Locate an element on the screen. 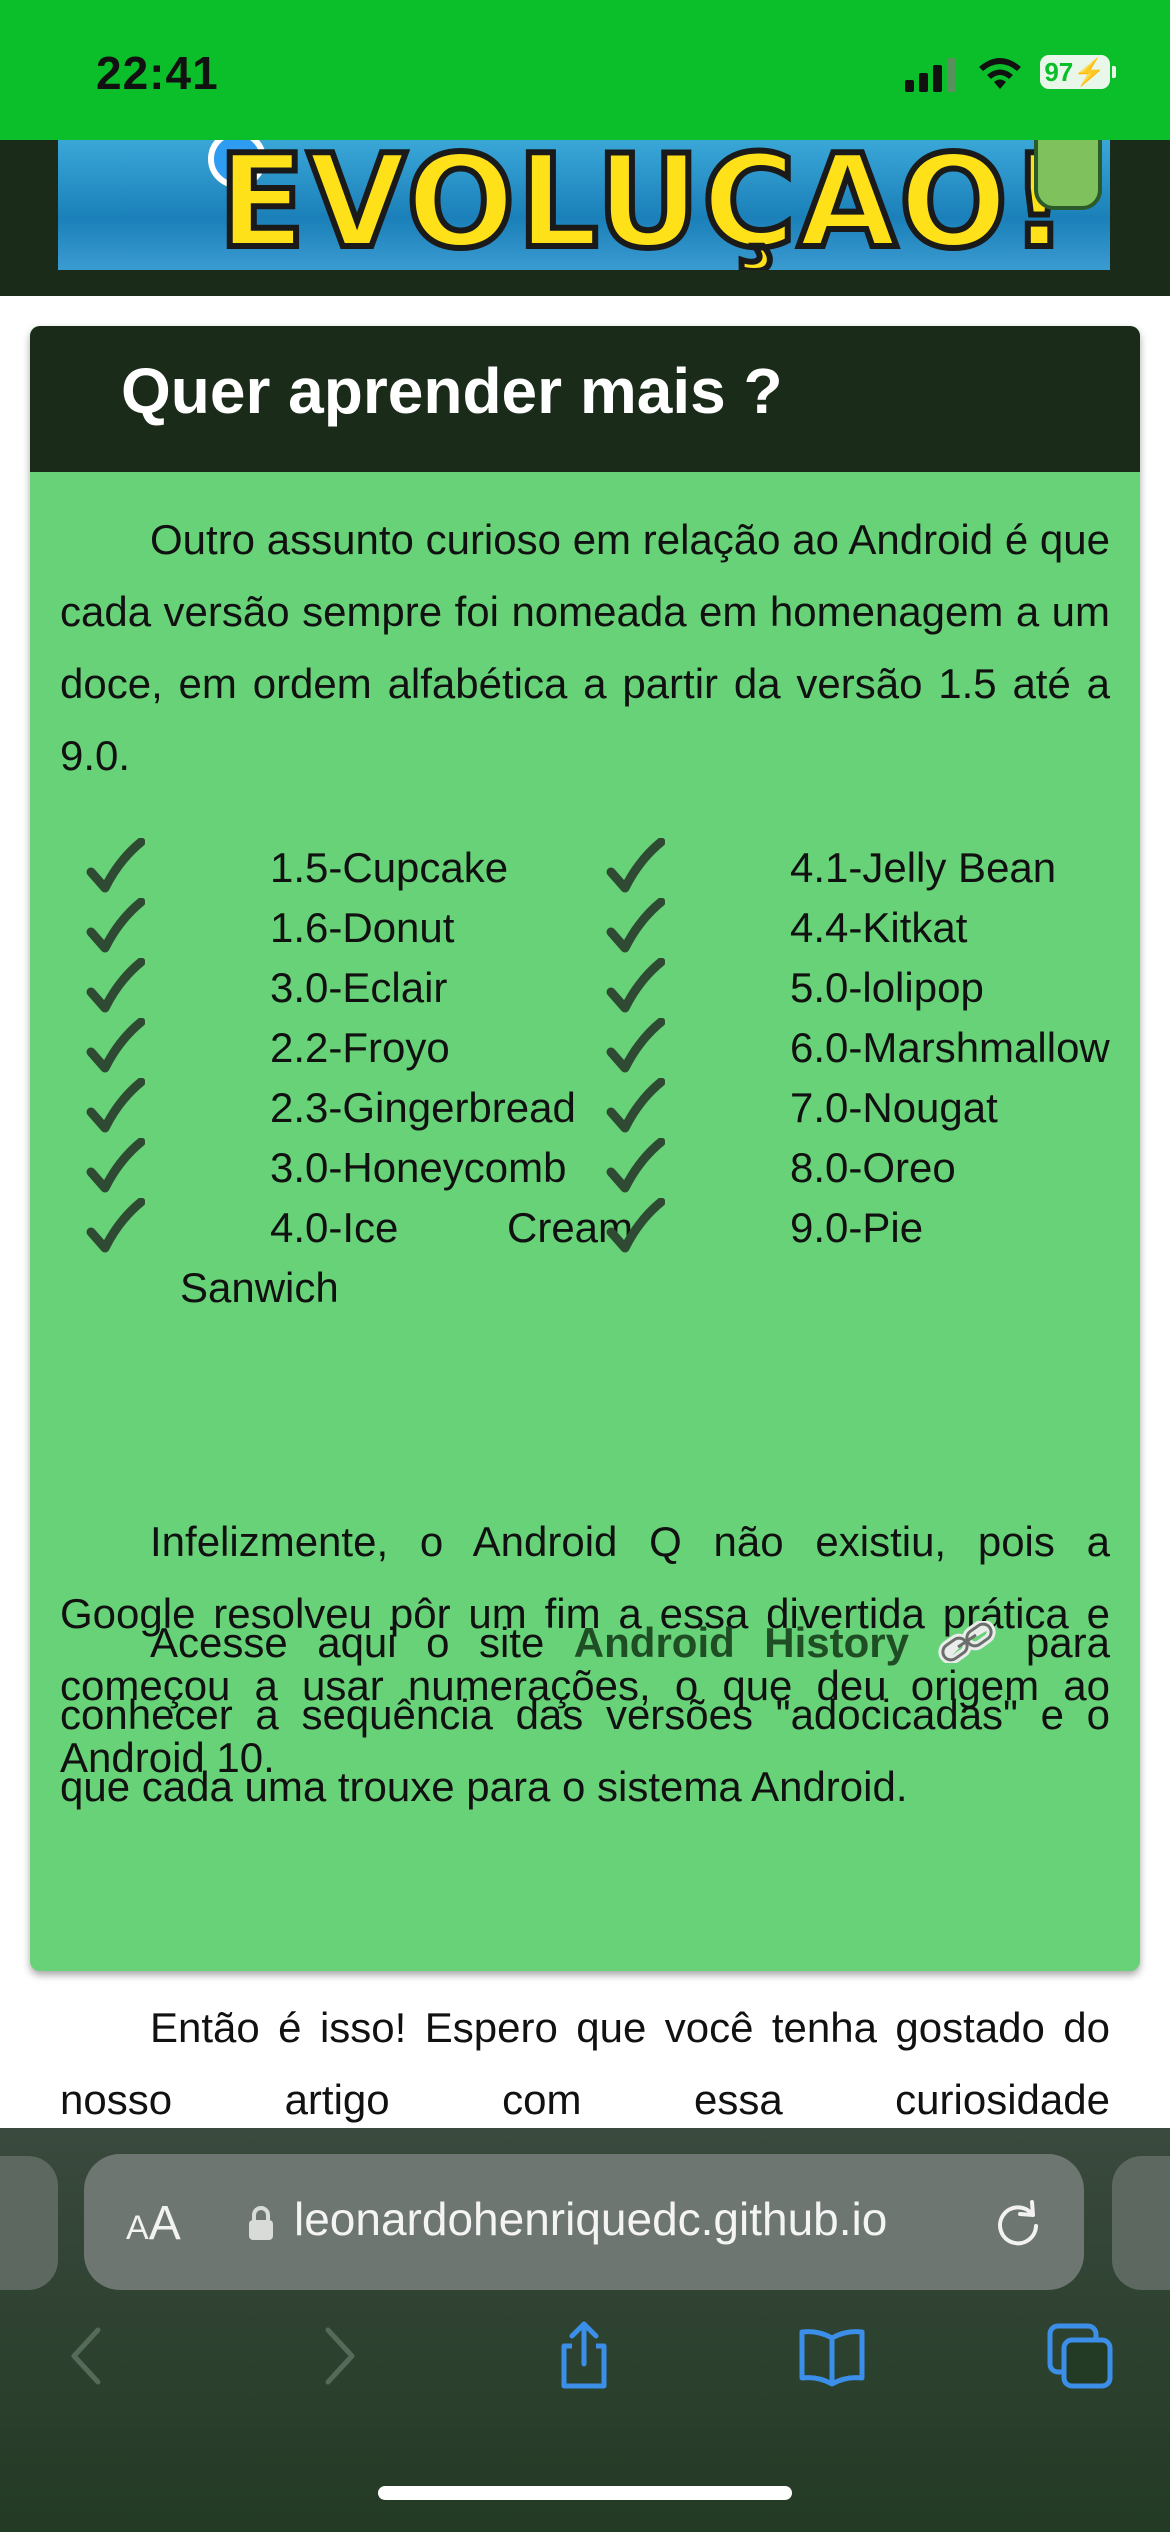  lock-icon is located at coordinates (261, 2223).